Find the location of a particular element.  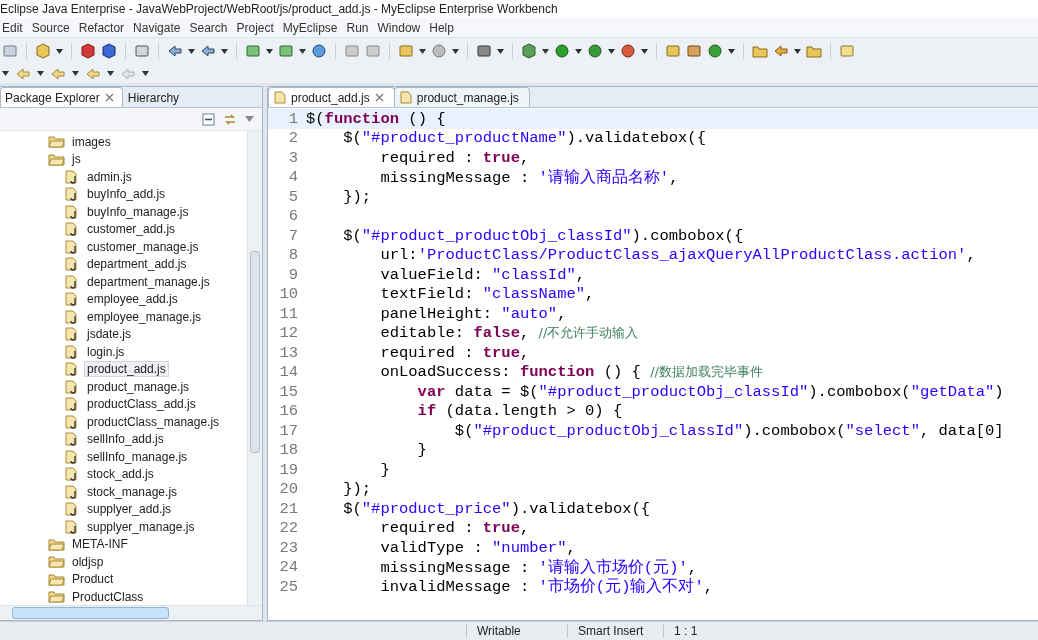

menu-item: Project is located at coordinates (257, 27).